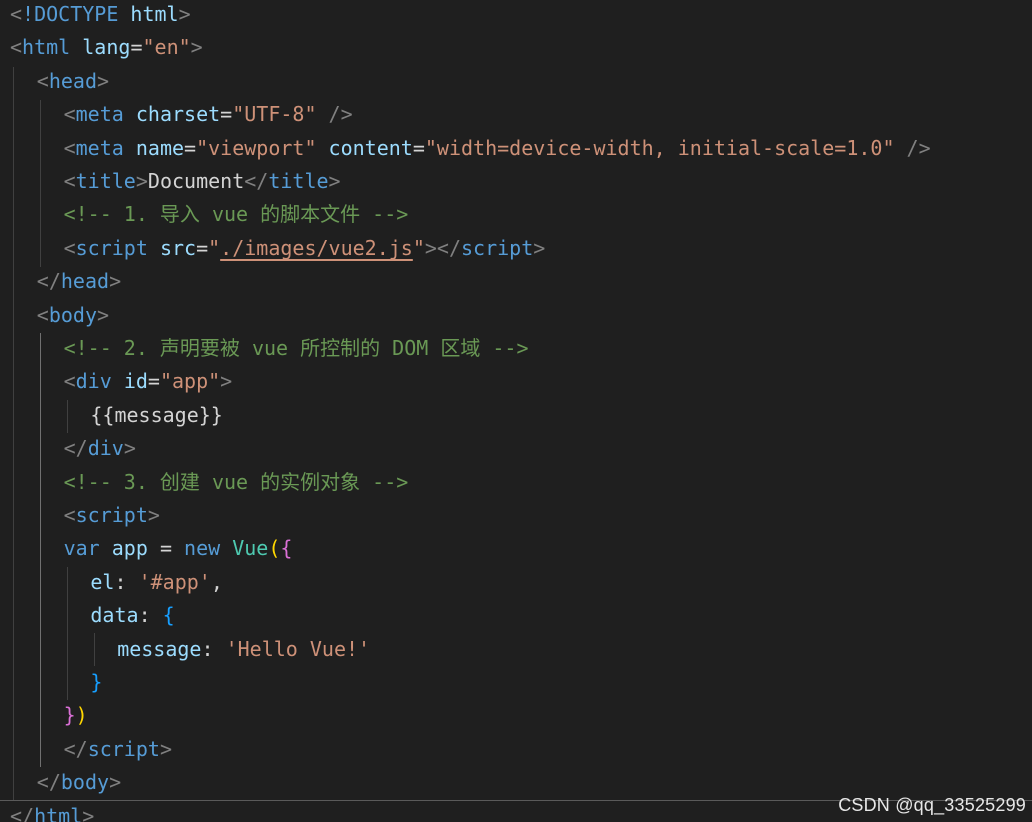 The height and width of the screenshot is (822, 1032). What do you see at coordinates (250, 548) in the screenshot?
I see `code-token: Vue` at bounding box center [250, 548].